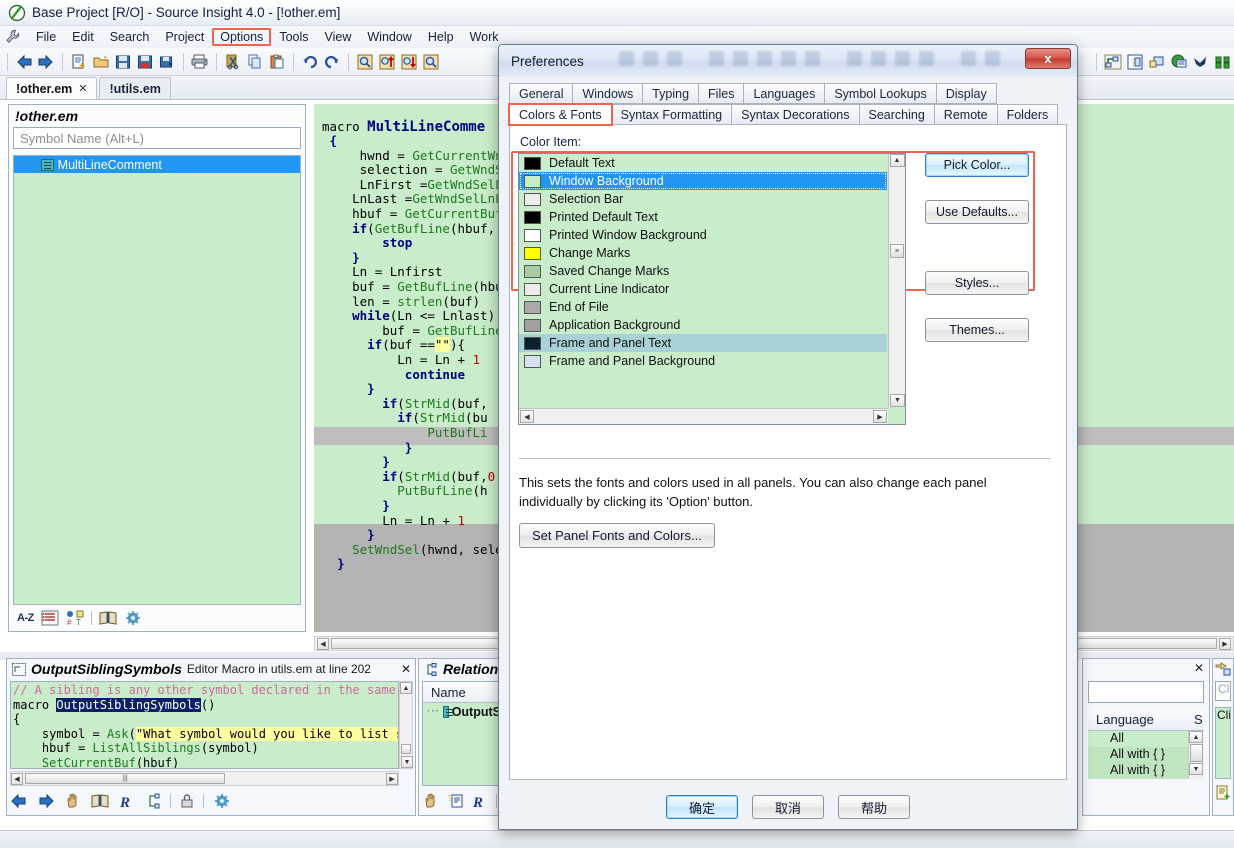 This screenshot has height=848, width=1234. I want to click on tab-typing: Typing, so click(671, 93).